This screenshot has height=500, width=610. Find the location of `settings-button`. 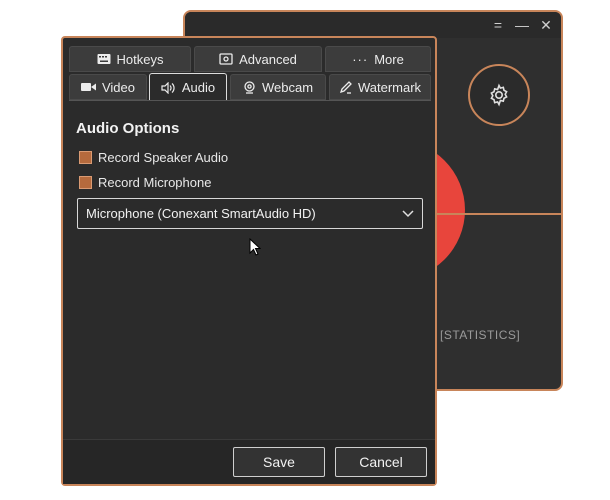

settings-button is located at coordinates (499, 95).